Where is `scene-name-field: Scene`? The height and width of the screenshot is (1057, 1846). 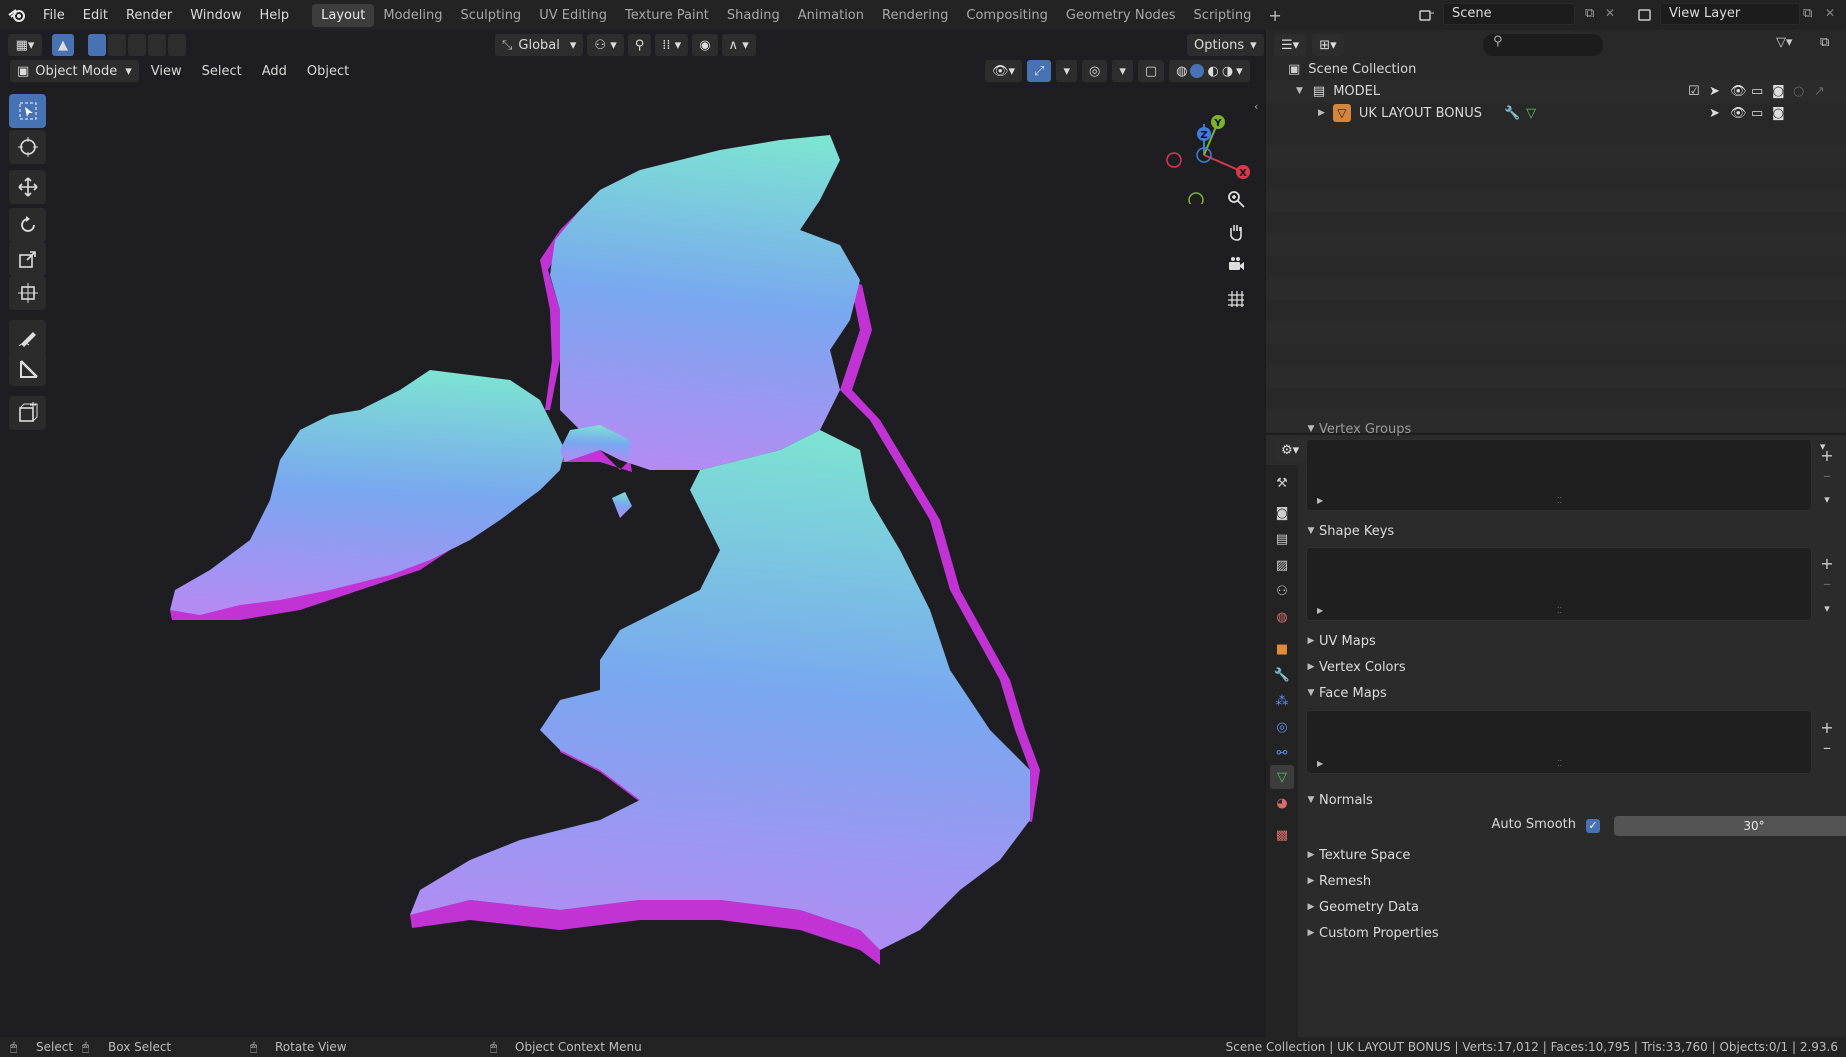 scene-name-field: Scene is located at coordinates (1509, 14).